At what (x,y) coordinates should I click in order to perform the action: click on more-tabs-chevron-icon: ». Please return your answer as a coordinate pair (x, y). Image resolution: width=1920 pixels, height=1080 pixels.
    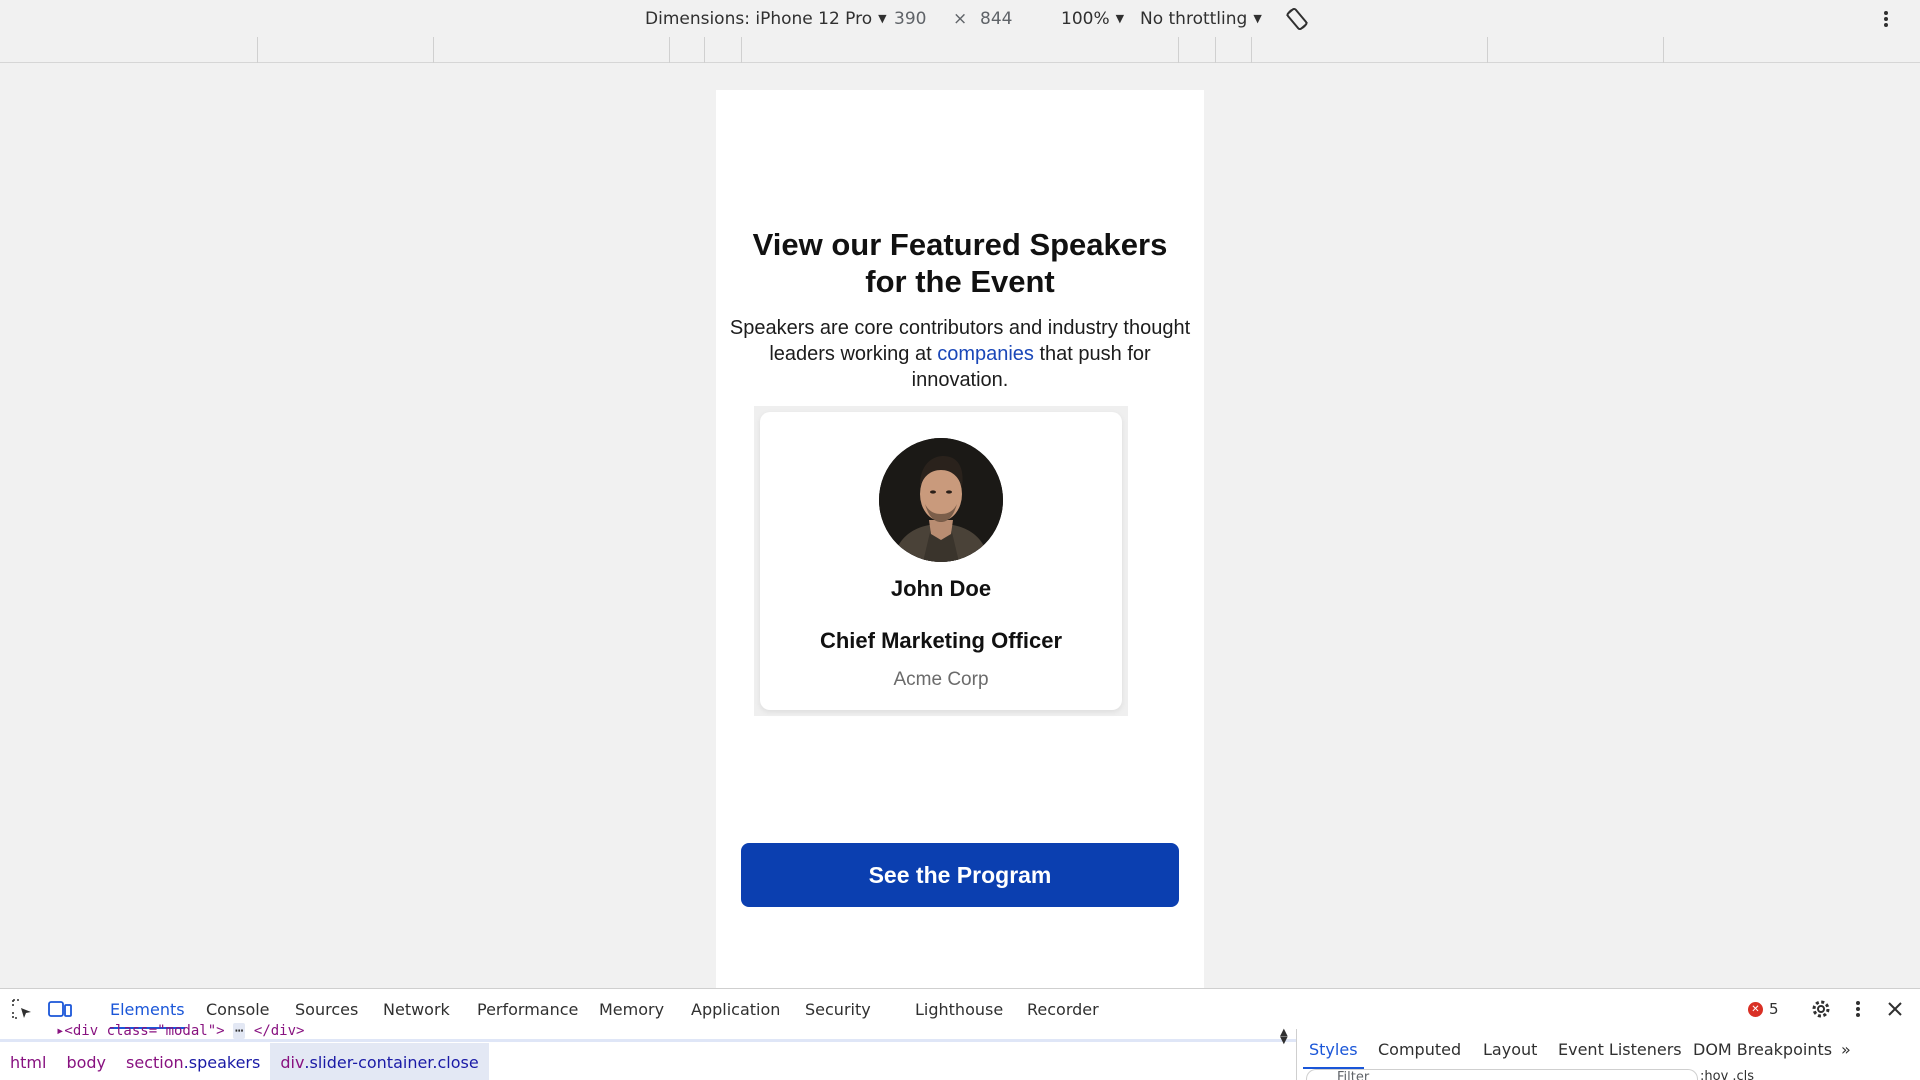
    Looking at the image, I should click on (1846, 1049).